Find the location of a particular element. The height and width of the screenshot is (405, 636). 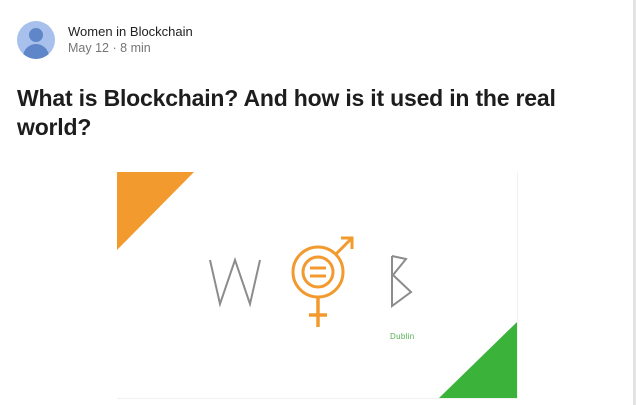

author-meta: Women in Blockchain May 12 · 8 min is located at coordinates (130, 40).